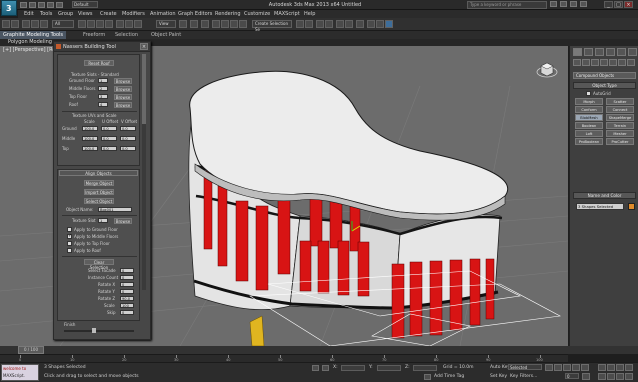 Image resolution: width=638 pixels, height=382 pixels. Describe the element at coordinates (99, 264) in the screenshot. I see `clear-selection-button: Clear Selection` at that location.